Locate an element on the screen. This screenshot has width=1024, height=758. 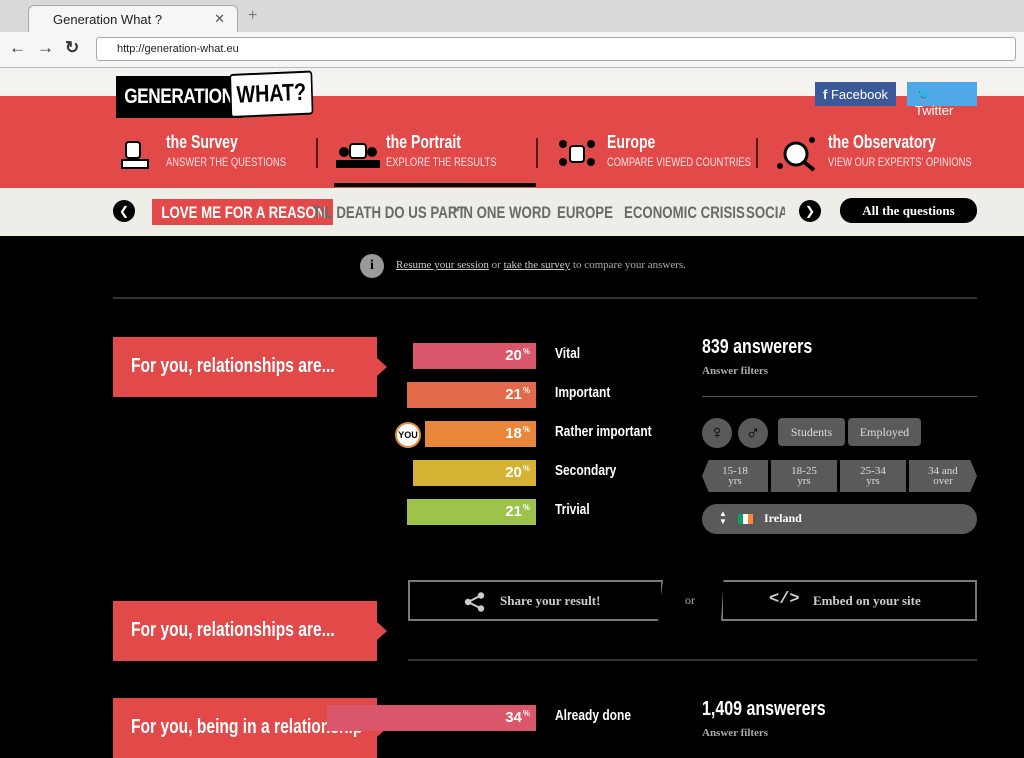
age-15-18-bottom: yrs is located at coordinates (735, 481).